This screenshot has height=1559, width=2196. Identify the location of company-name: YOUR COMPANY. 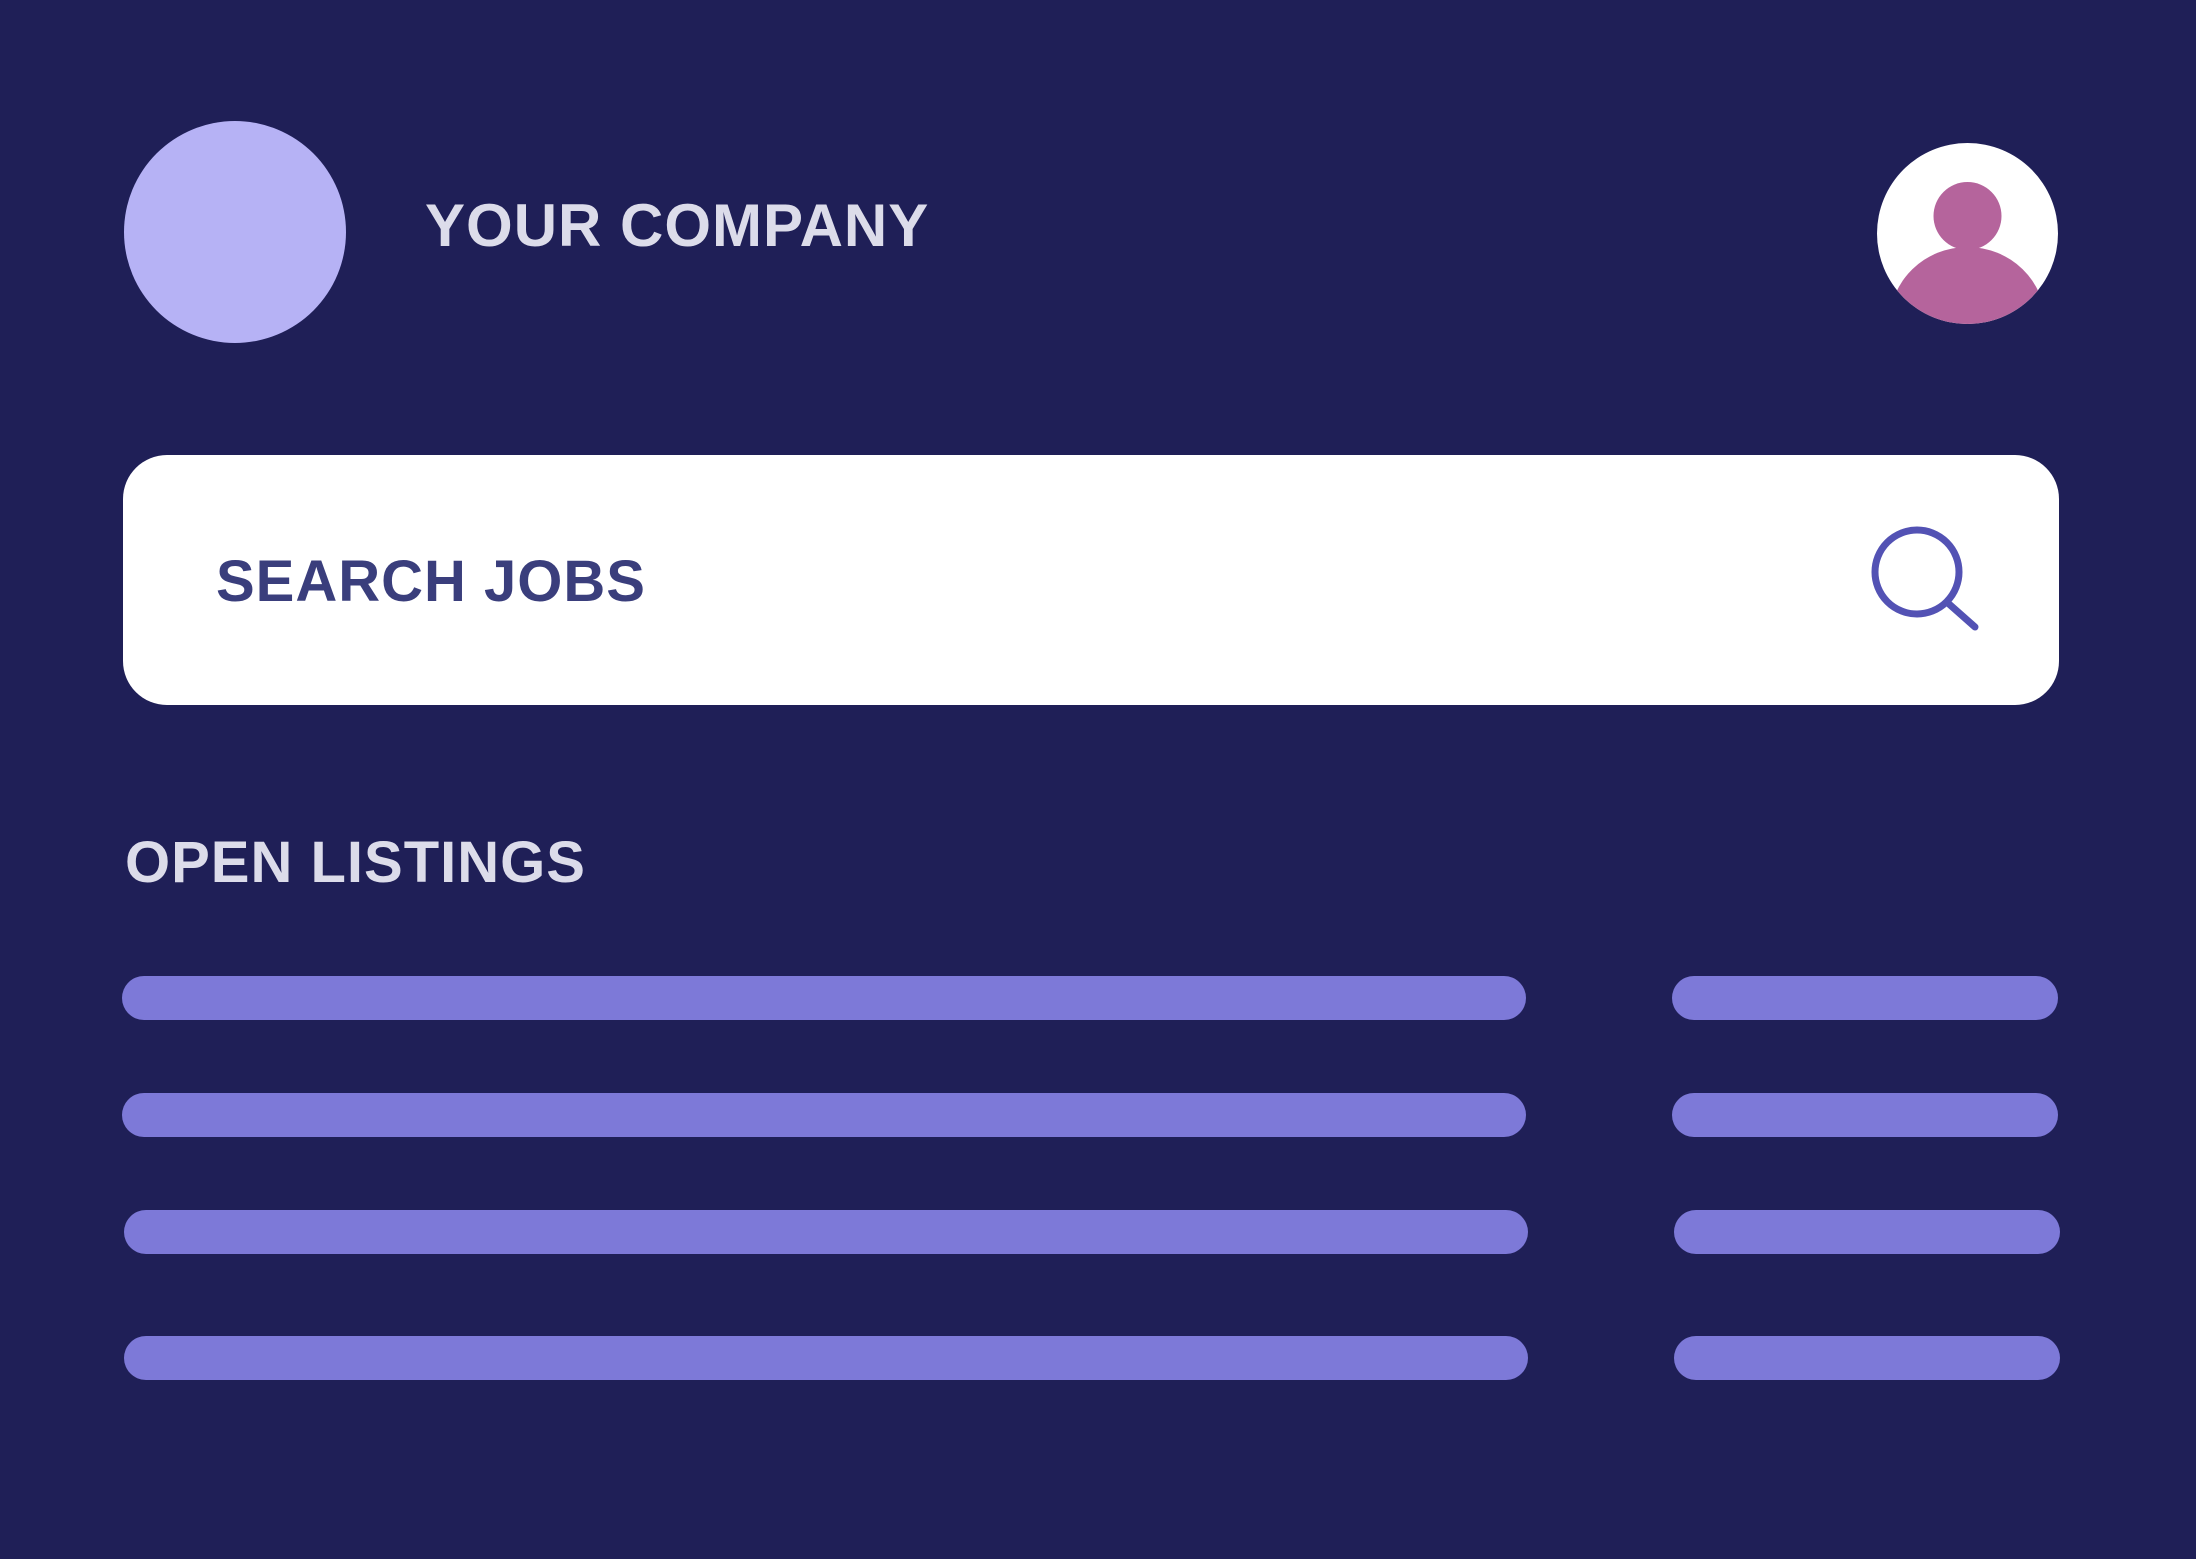
(677, 225).